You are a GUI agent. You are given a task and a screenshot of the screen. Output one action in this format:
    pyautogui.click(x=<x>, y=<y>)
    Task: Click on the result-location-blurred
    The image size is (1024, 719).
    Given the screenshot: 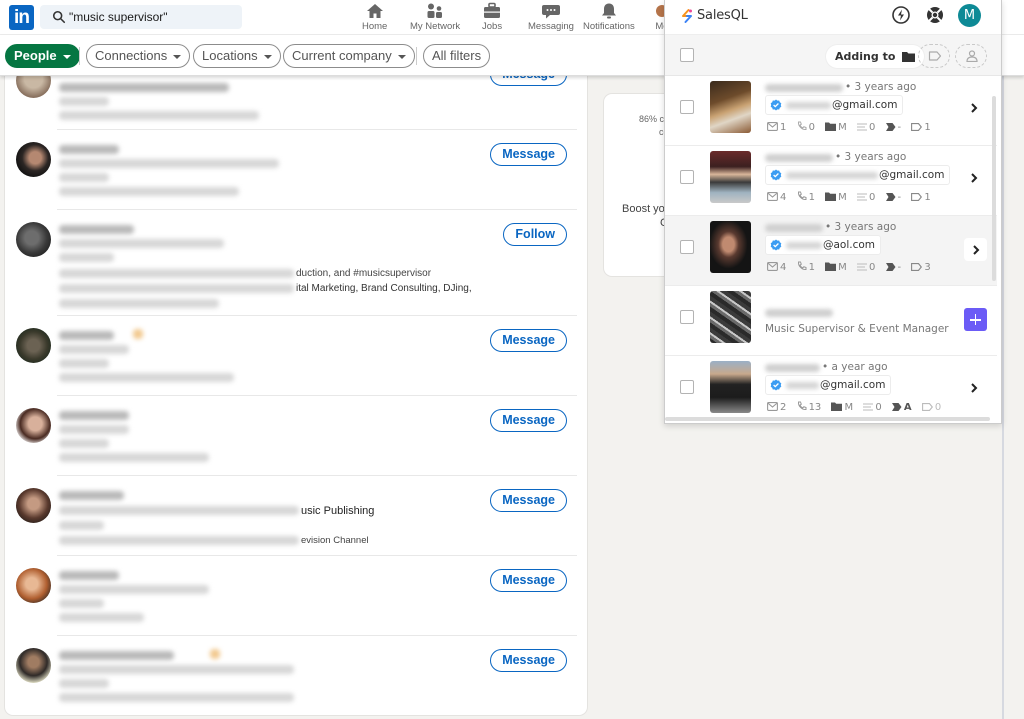 What is the action you would take?
    pyautogui.click(x=81, y=525)
    